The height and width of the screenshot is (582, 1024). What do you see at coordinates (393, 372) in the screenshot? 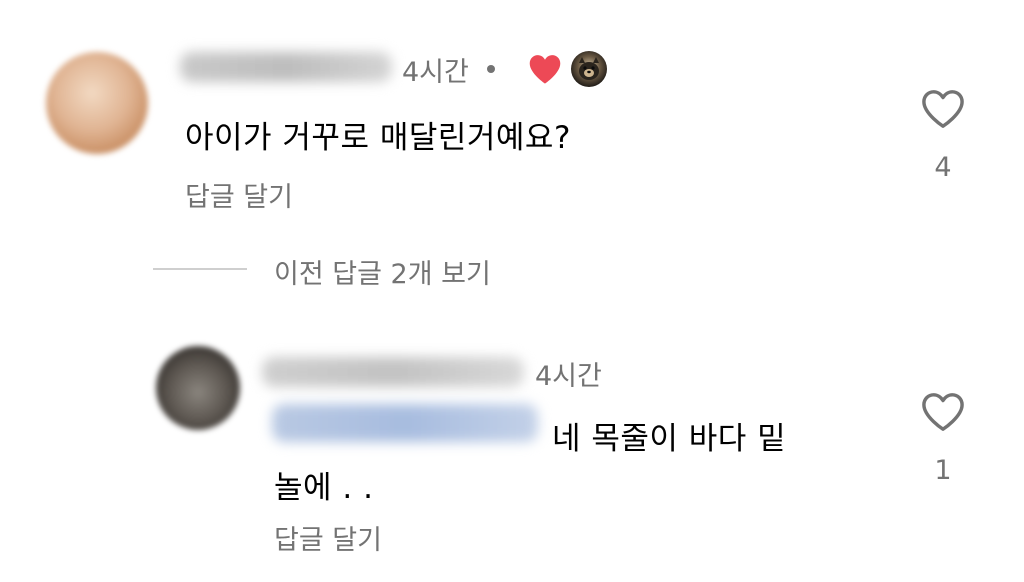
I see `replier-username-blurred` at bounding box center [393, 372].